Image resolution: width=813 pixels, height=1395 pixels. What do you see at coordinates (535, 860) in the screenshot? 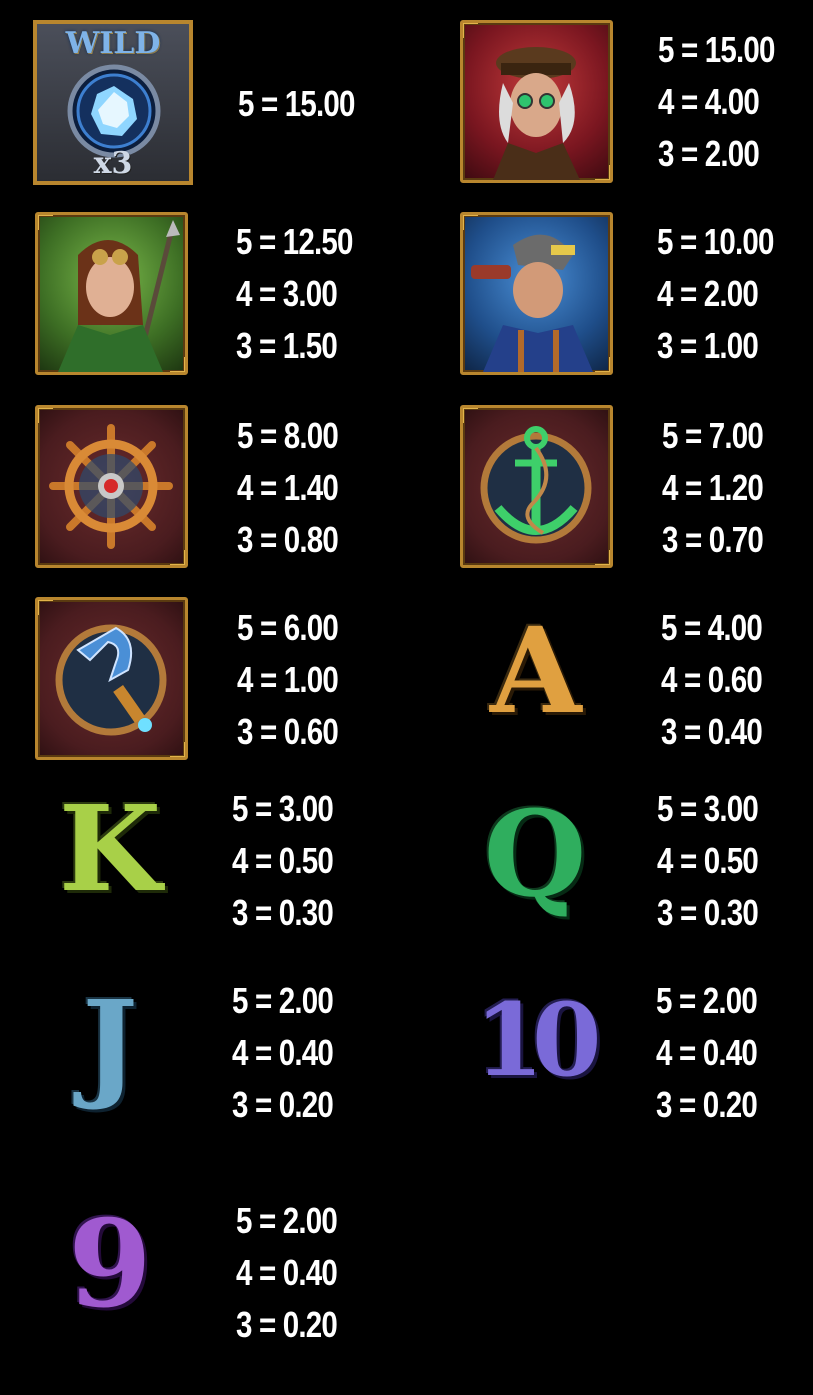
I see `letter-q-symbol: Q` at bounding box center [535, 860].